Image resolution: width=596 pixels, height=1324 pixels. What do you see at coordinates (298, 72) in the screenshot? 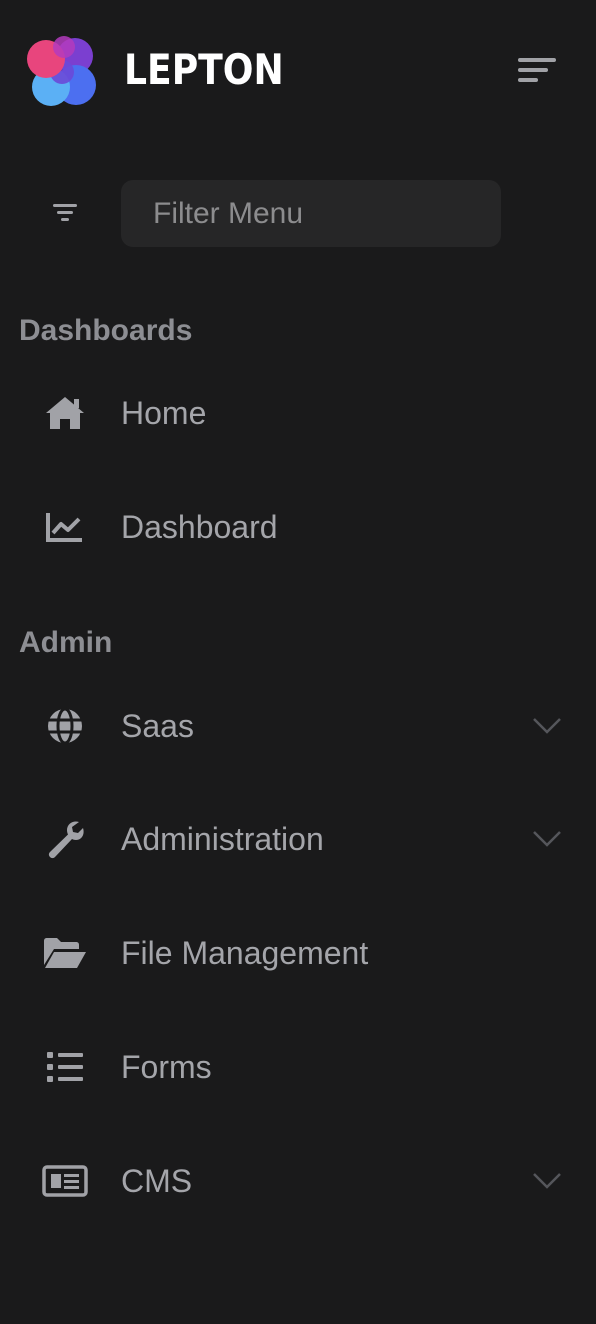
I see `brand-header: LEPTON` at bounding box center [298, 72].